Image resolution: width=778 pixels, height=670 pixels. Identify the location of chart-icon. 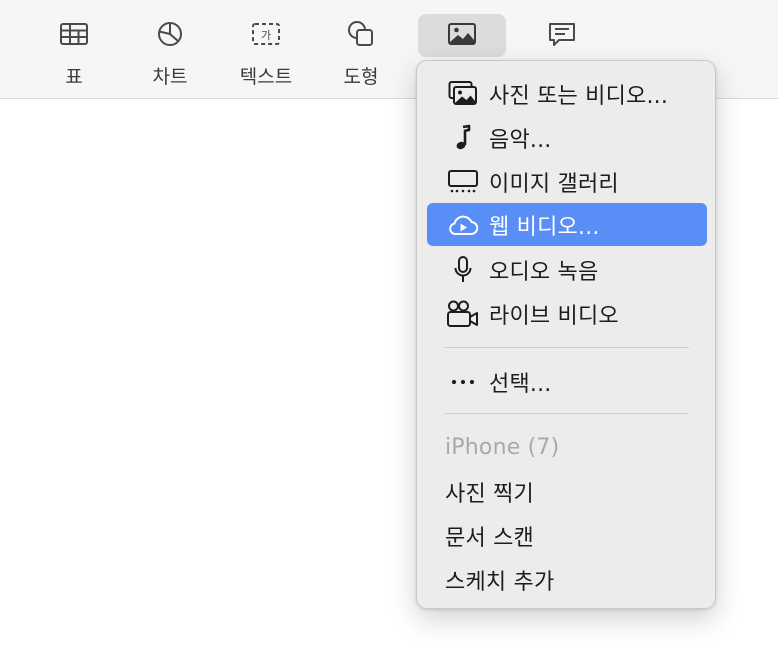
(170, 34).